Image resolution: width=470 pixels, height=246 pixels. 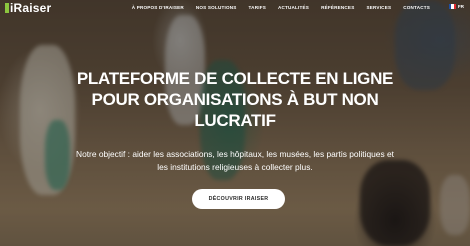 I want to click on language-selector: FR, so click(x=456, y=6).